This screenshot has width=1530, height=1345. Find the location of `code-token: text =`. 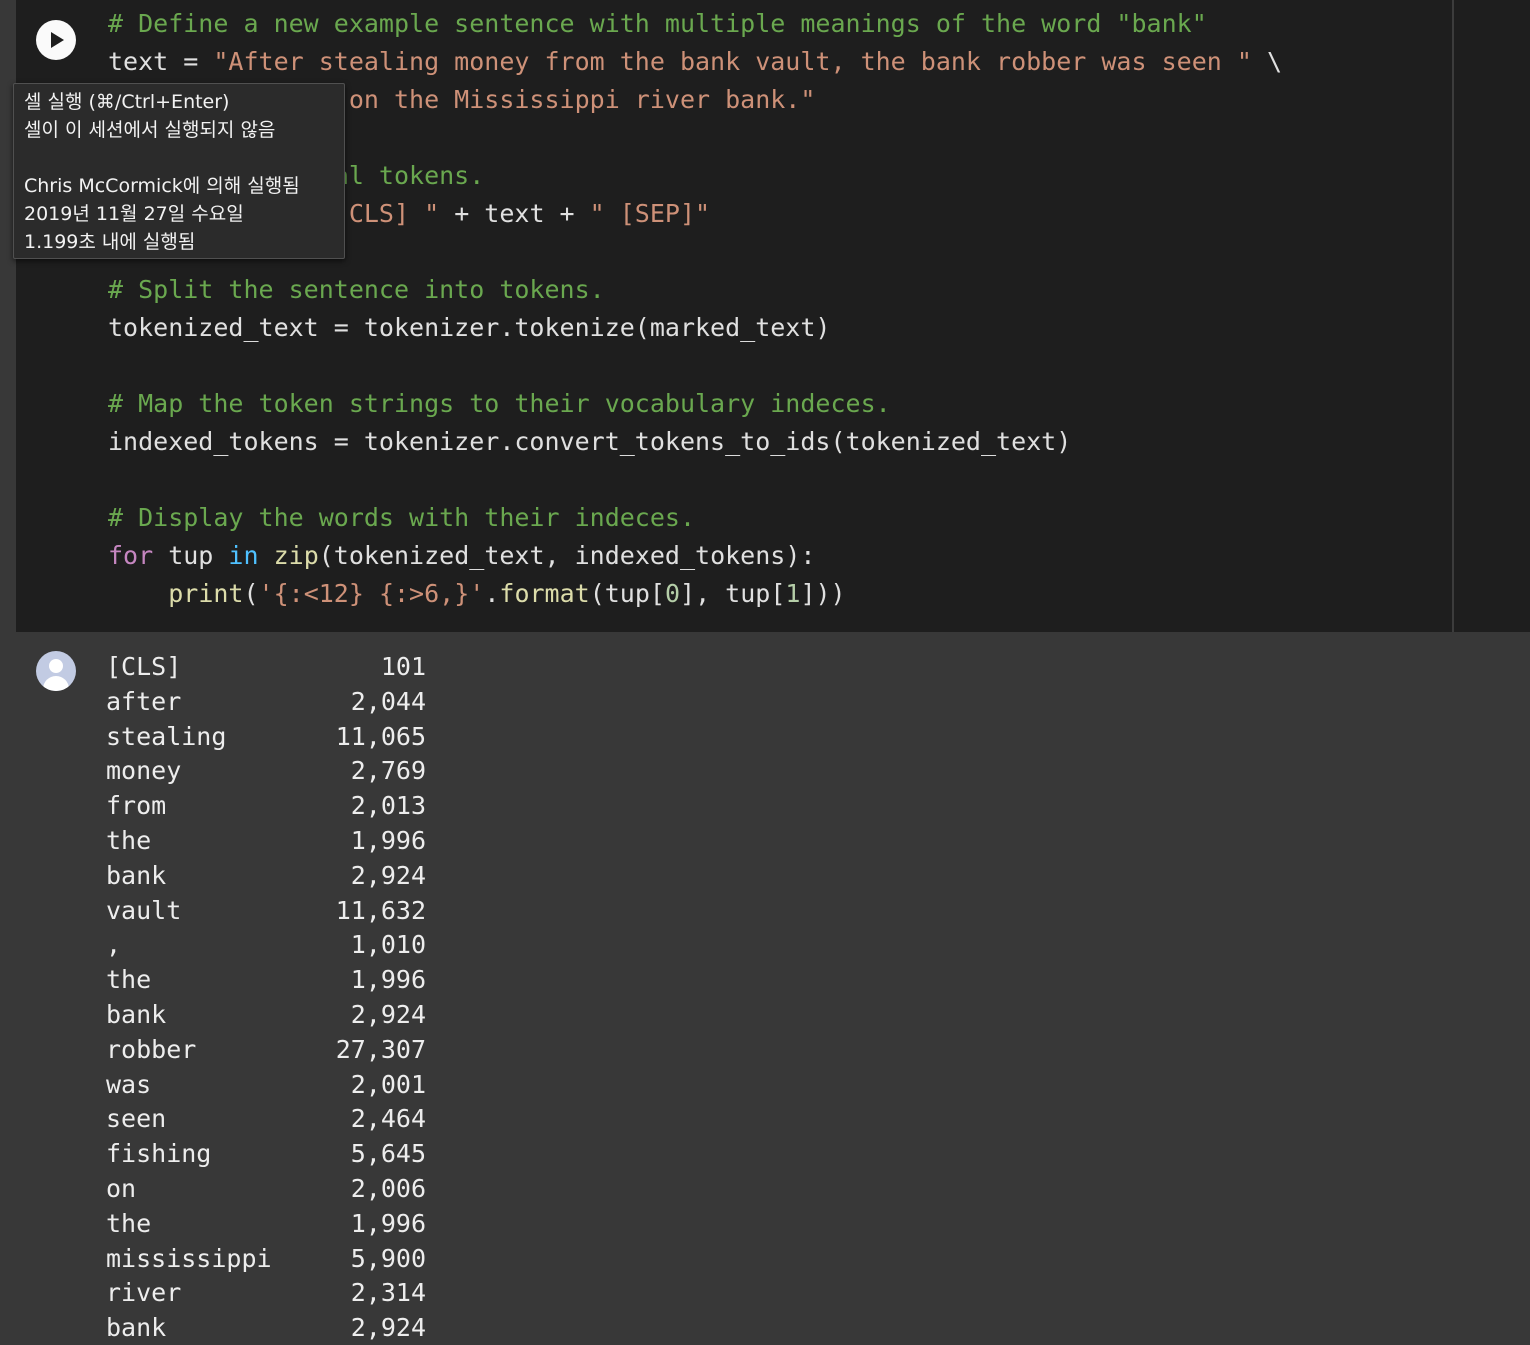

code-token: text = is located at coordinates (161, 61).